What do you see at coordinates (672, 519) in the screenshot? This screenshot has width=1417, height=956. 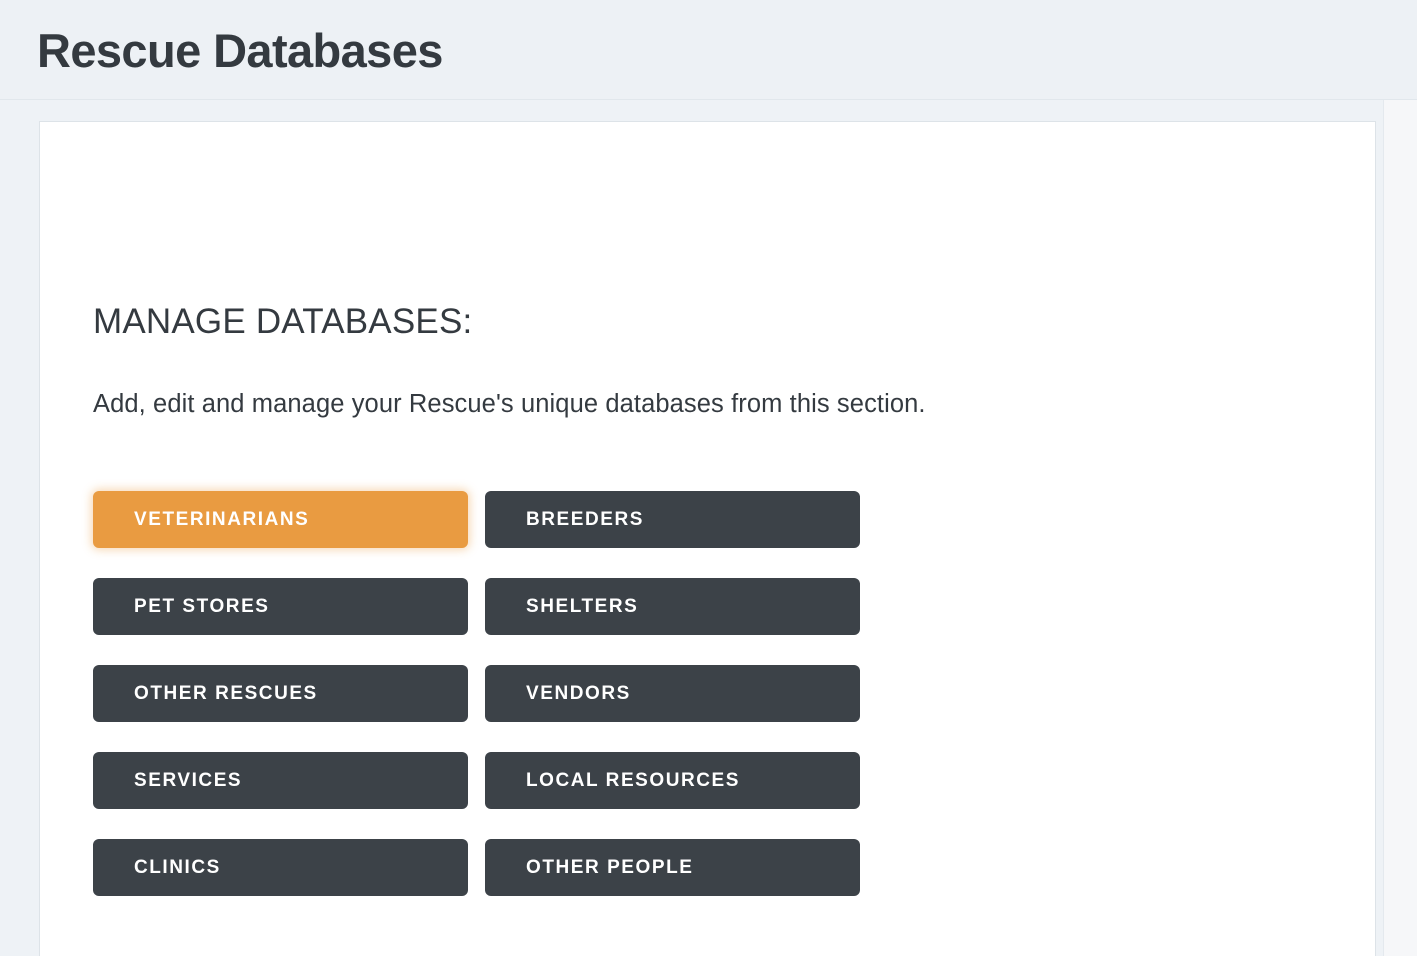 I see `database-button-breeders: BREEDERS` at bounding box center [672, 519].